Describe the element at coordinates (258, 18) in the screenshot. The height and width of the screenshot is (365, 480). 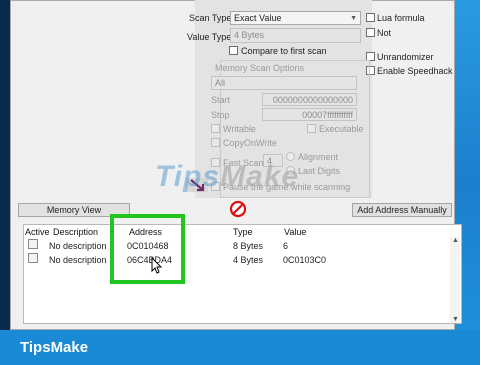
I see `scan-type-value: Exact Value` at that location.